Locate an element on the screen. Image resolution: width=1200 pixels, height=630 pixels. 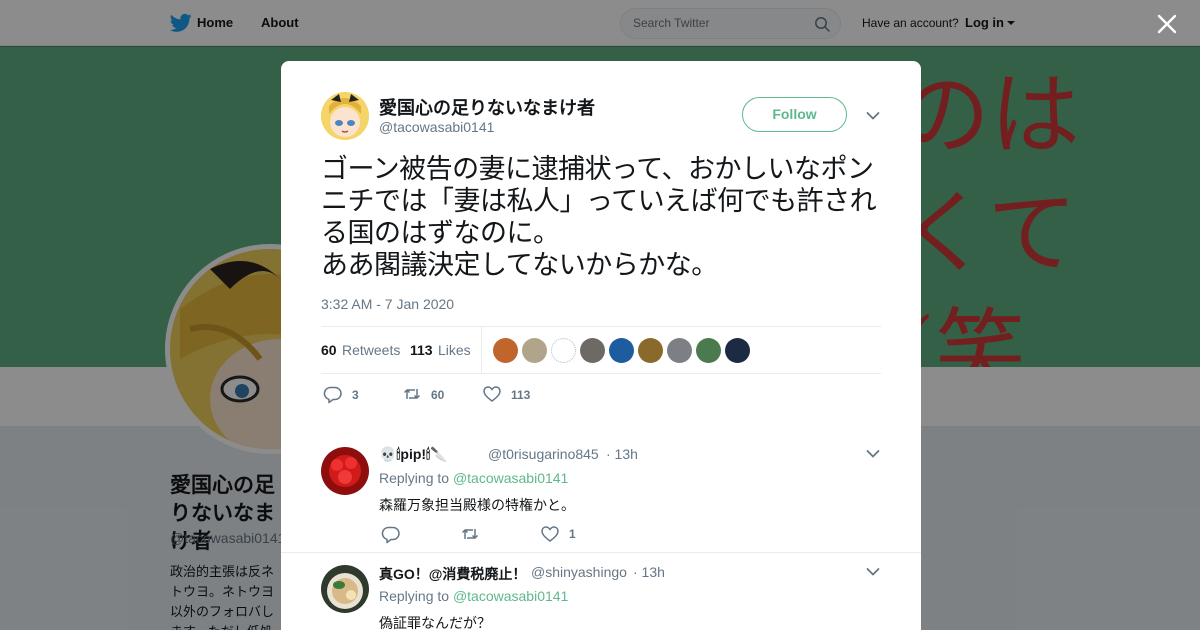
author-handle: @tacowasabi0141 is located at coordinates (436, 127).